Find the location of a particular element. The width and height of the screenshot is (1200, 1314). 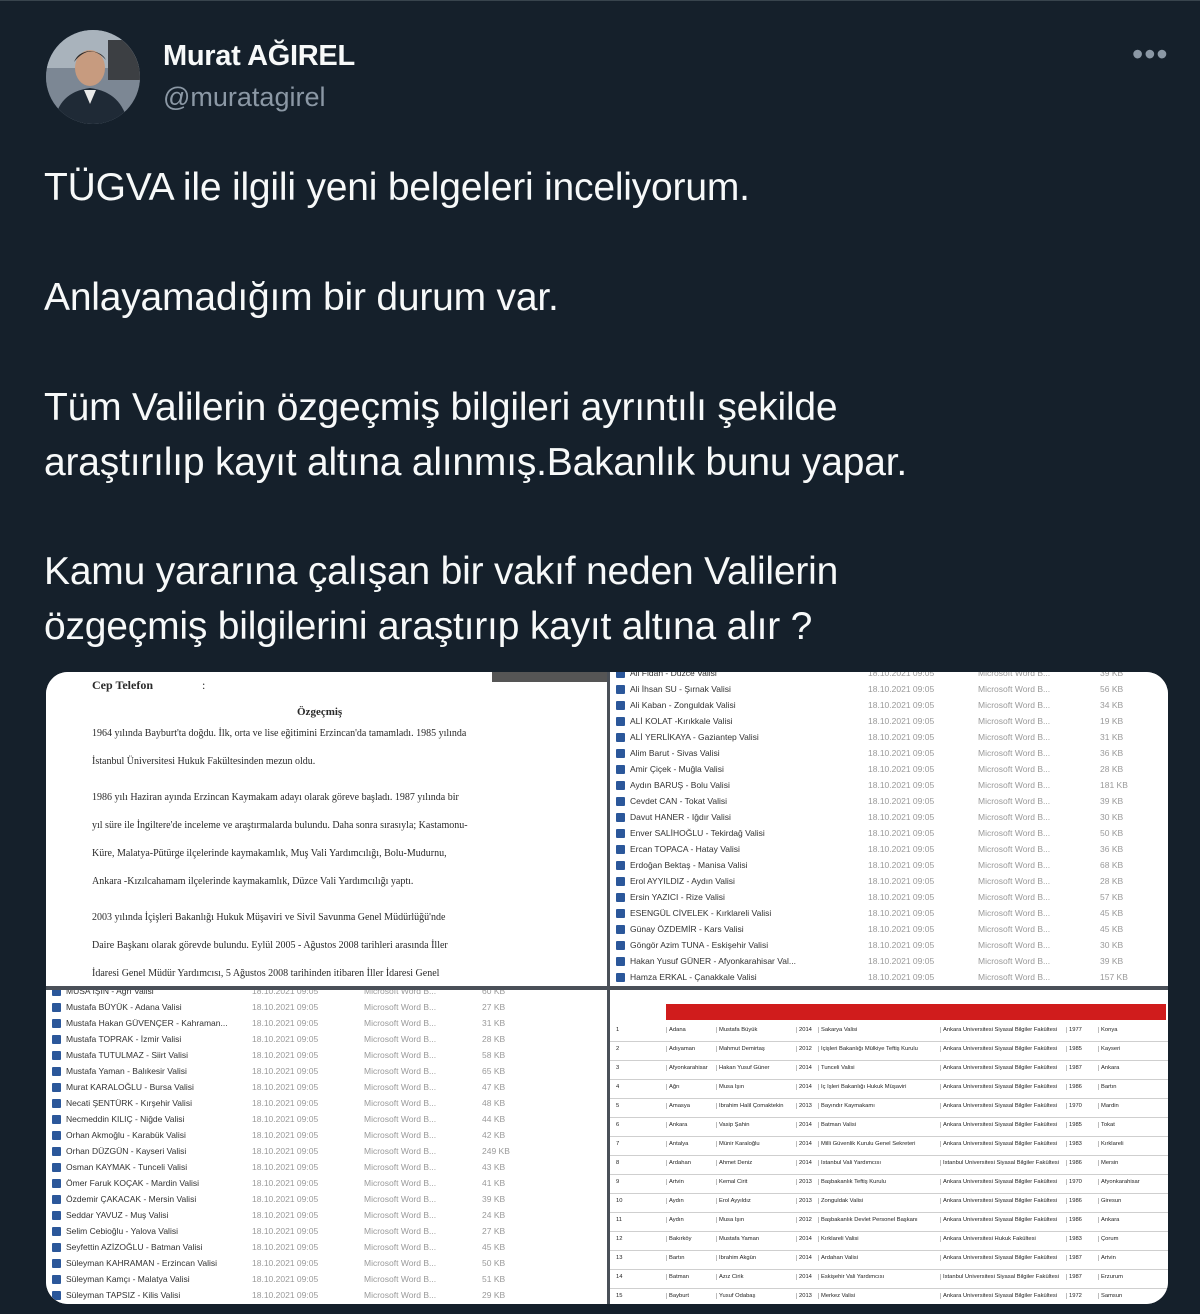

avatar is located at coordinates (93, 77).